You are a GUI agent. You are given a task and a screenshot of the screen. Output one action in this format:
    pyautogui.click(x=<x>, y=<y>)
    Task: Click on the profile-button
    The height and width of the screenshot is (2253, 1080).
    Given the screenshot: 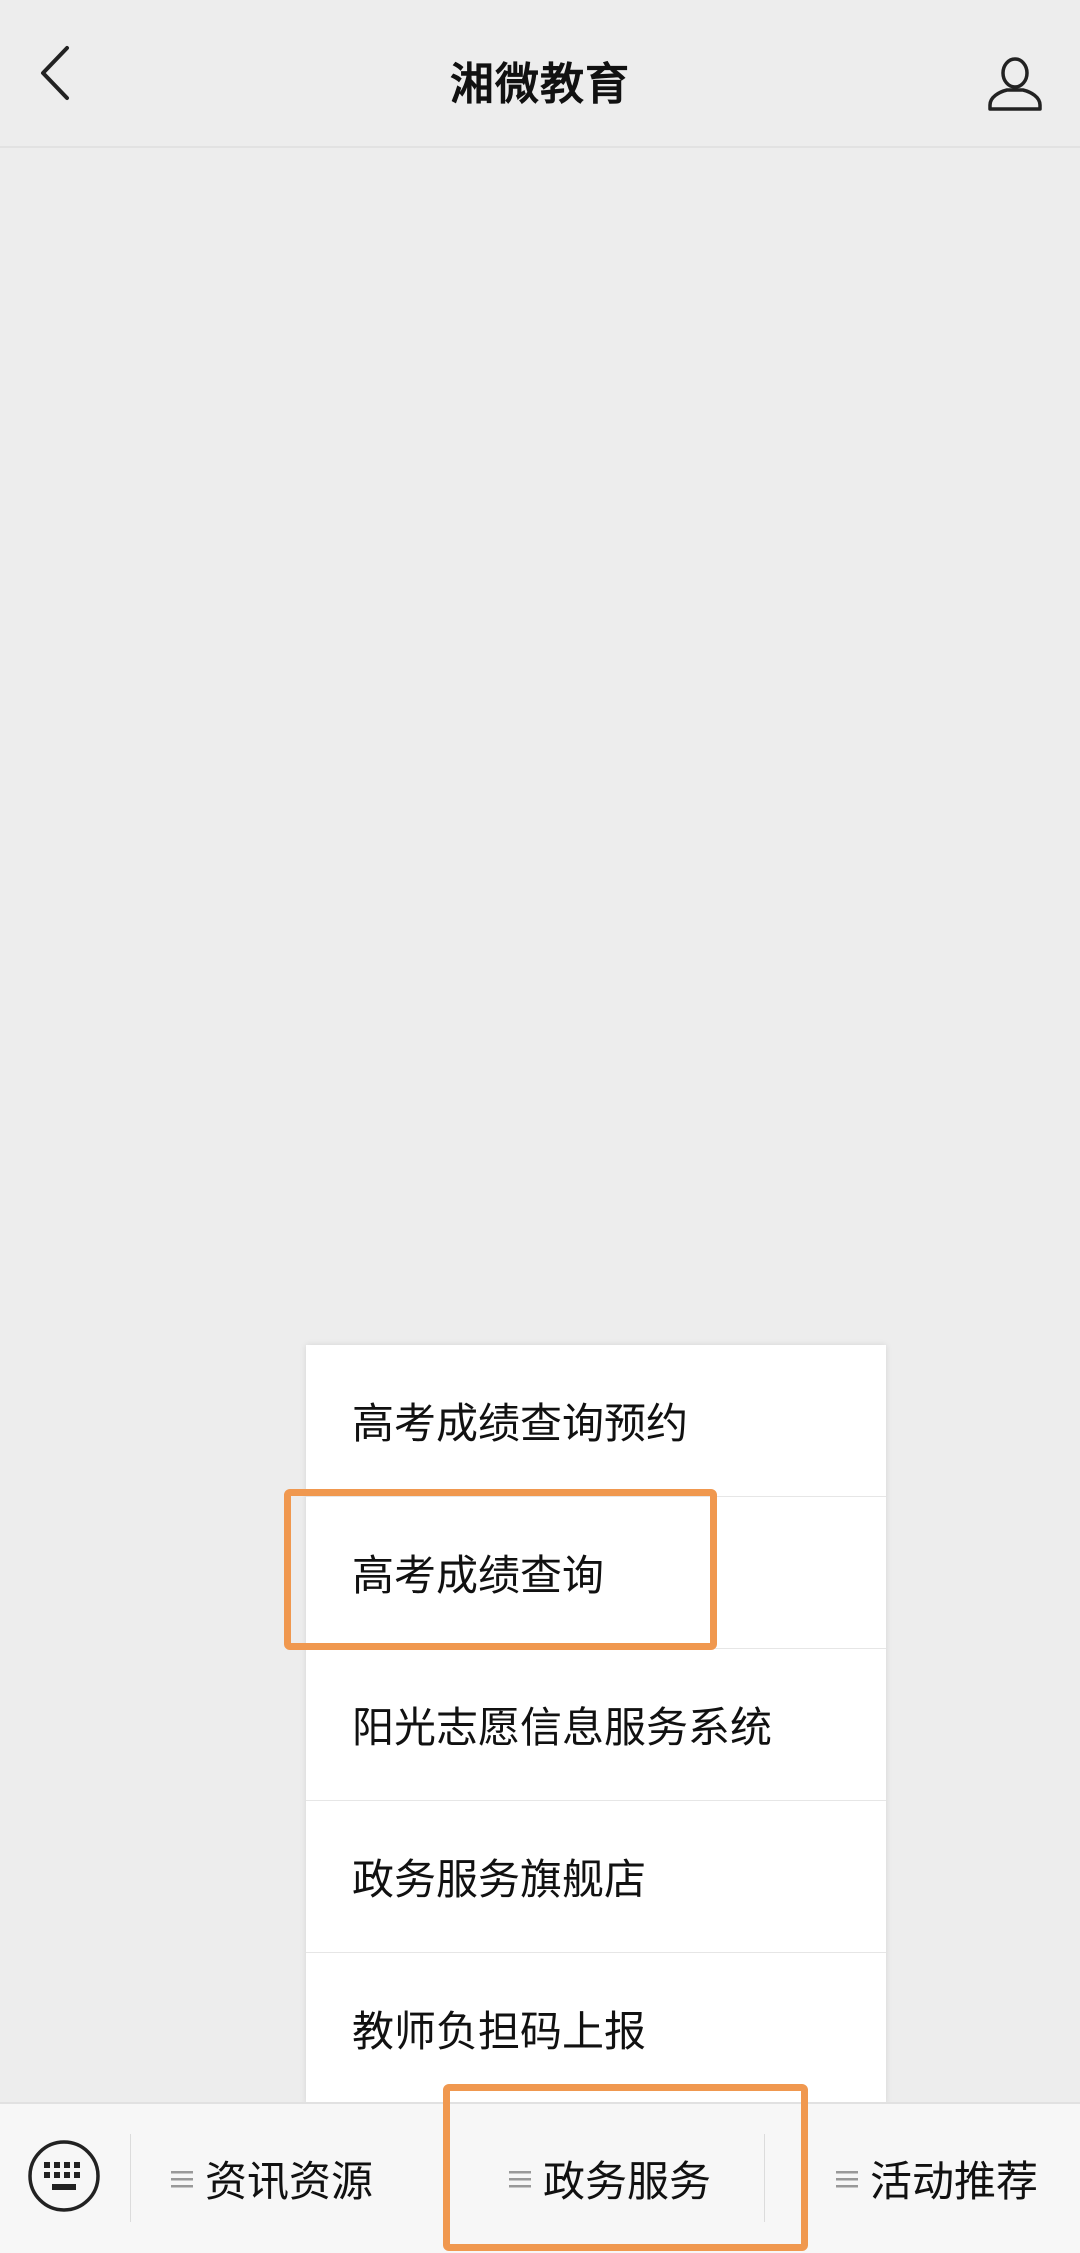 What is the action you would take?
    pyautogui.click(x=1015, y=83)
    